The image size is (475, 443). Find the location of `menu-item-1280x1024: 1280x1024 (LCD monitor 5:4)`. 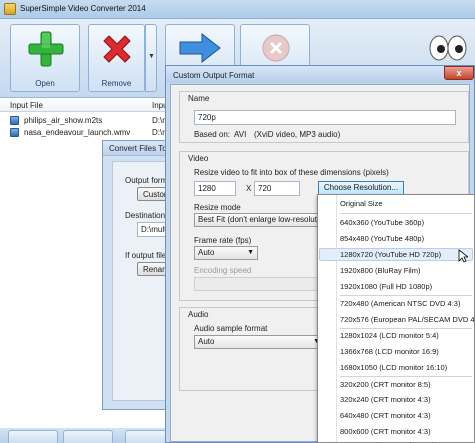

menu-item-1280x1024: 1280x1024 (LCD monitor 5:4) is located at coordinates (406, 336).